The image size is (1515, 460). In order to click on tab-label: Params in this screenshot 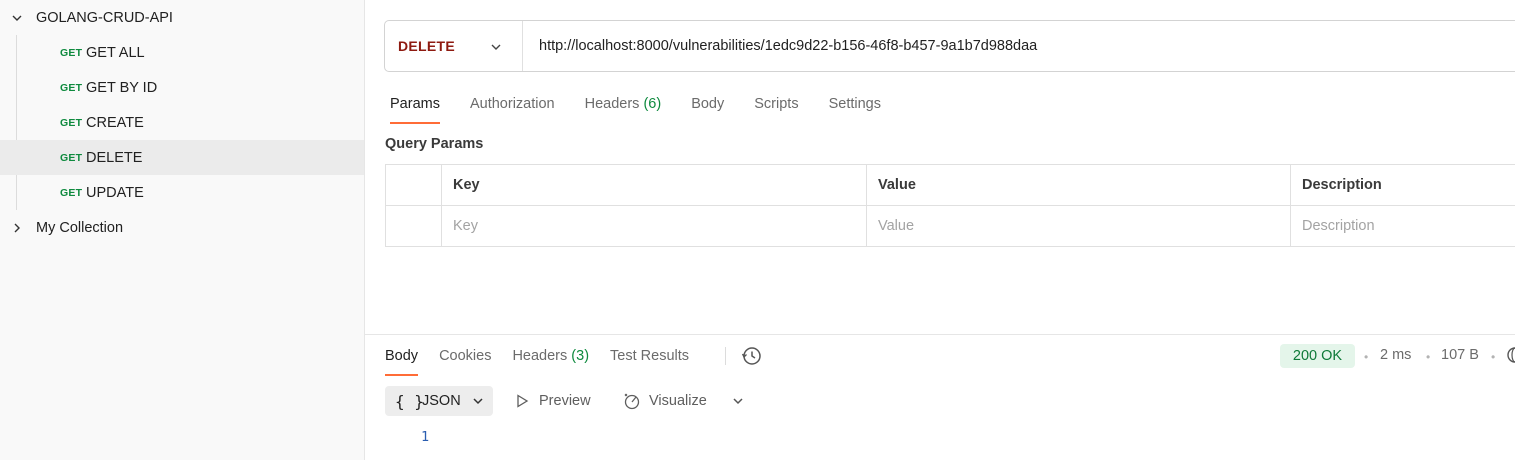, I will do `click(415, 104)`.